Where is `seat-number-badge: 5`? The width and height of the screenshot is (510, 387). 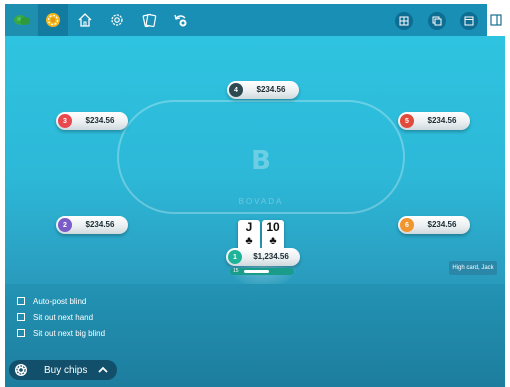
seat-number-badge: 5 is located at coordinates (407, 121).